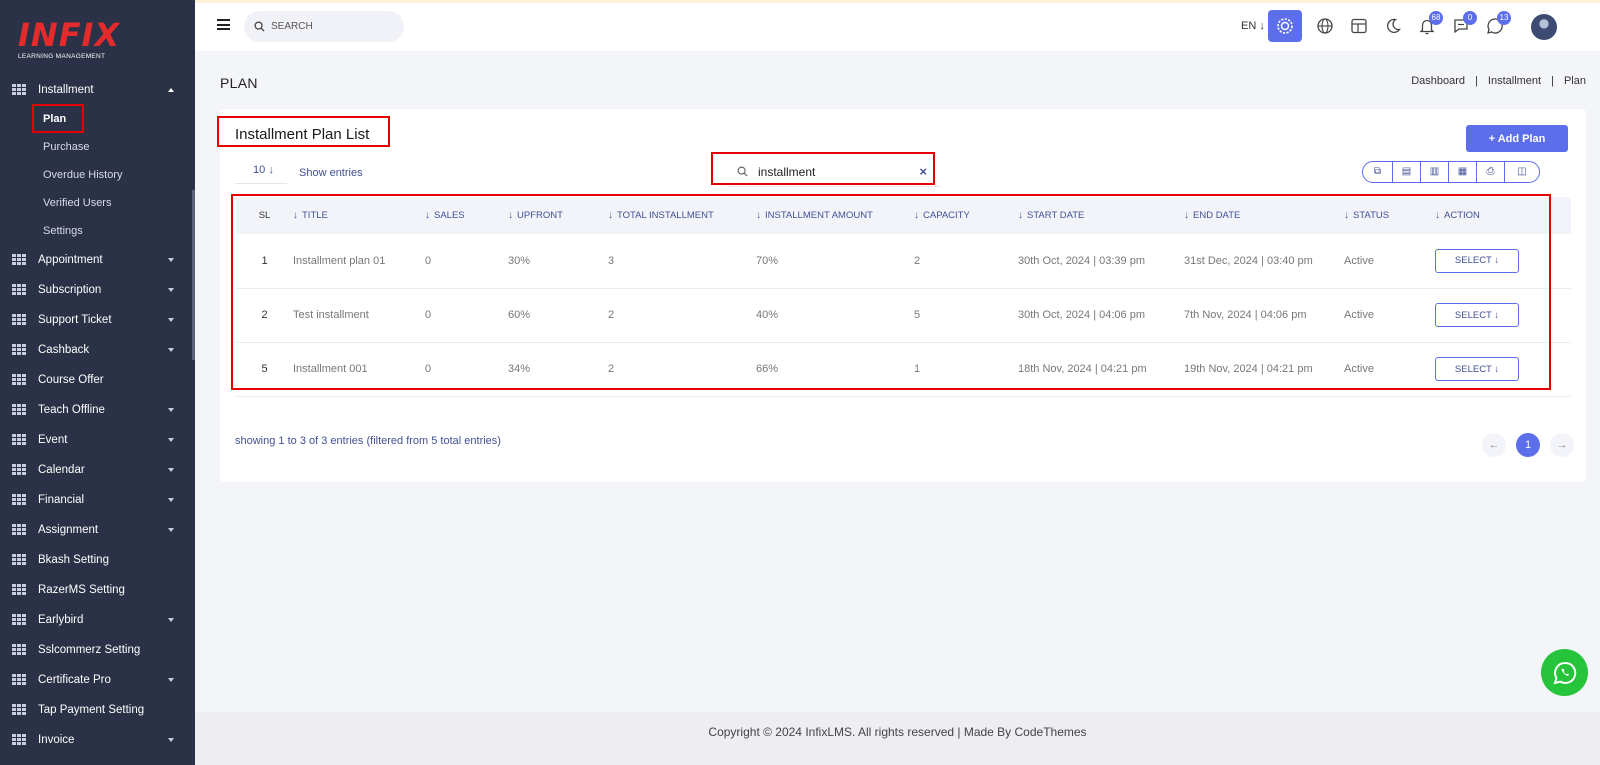  Describe the element at coordinates (71, 410) in the screenshot. I see `sidebar-item-label: Teach Offline` at that location.